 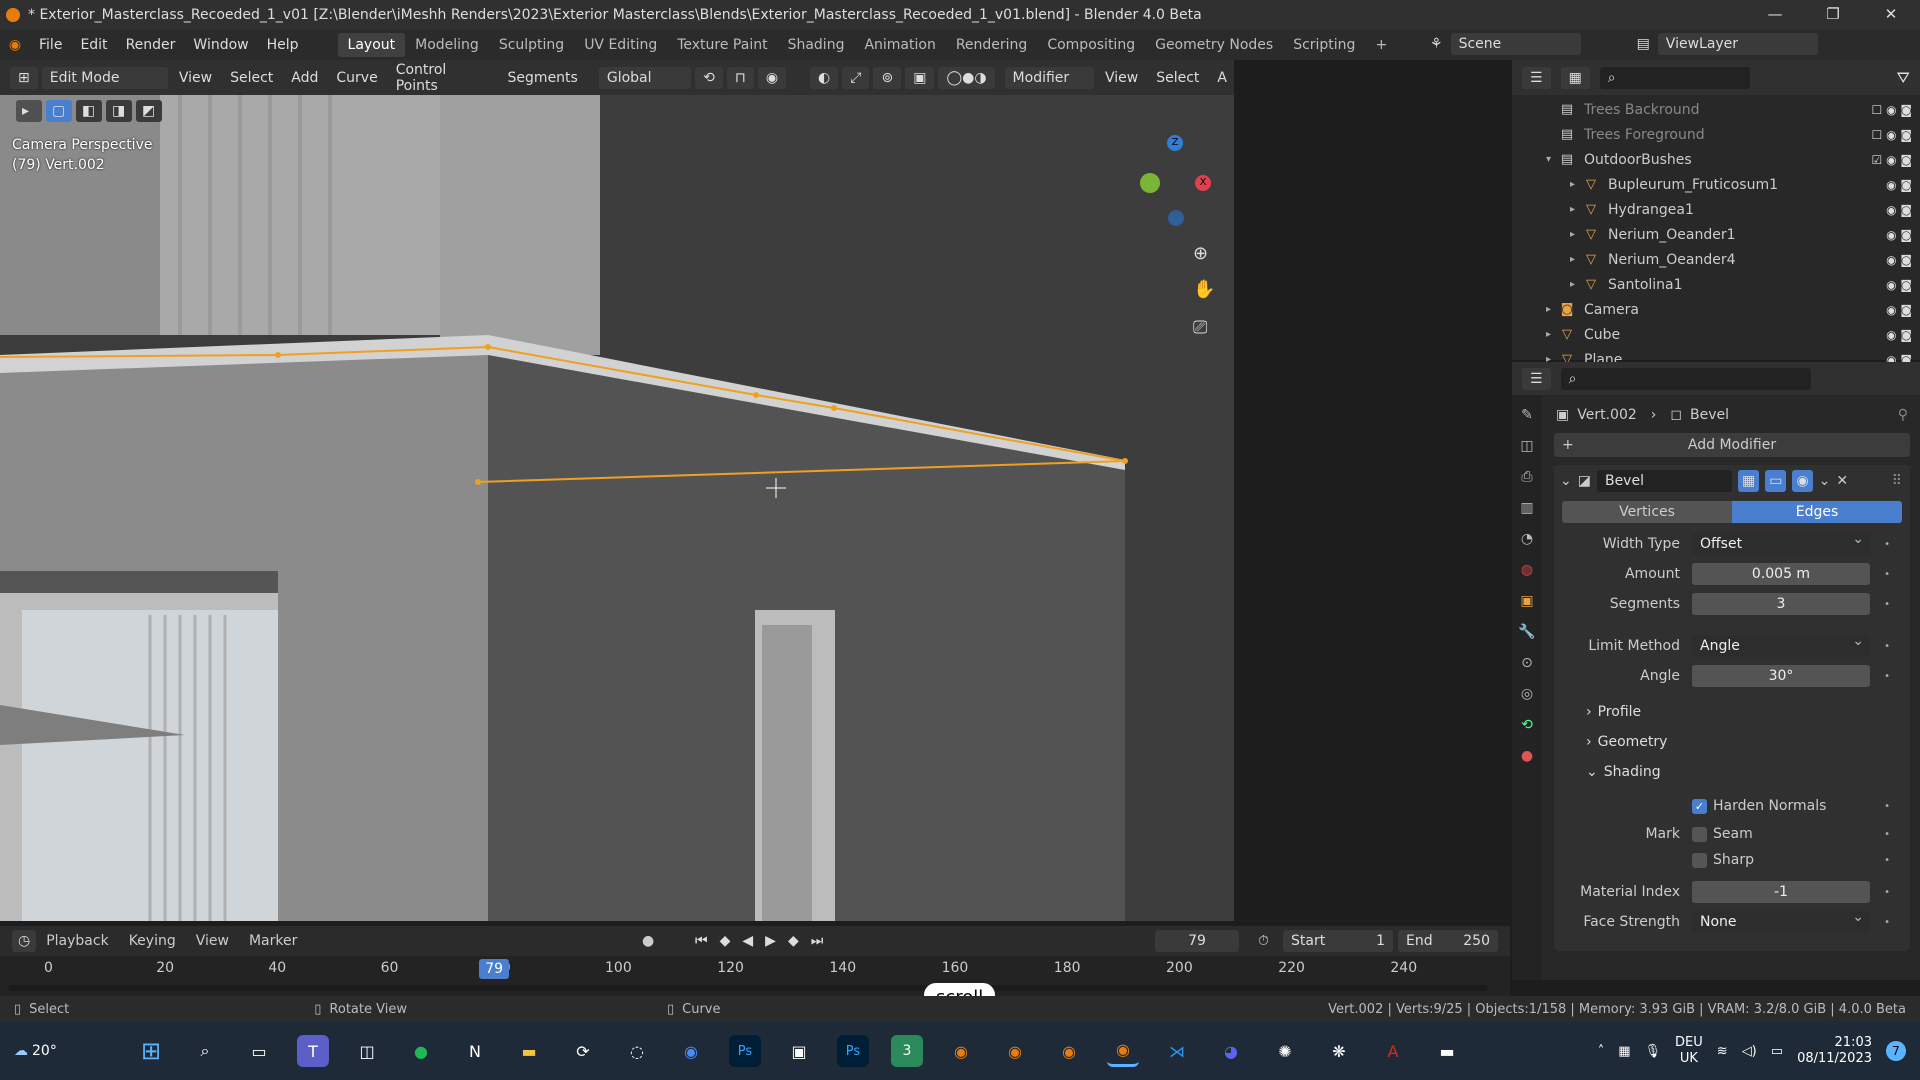 I want to click on menu-curve: Curve, so click(x=356, y=78).